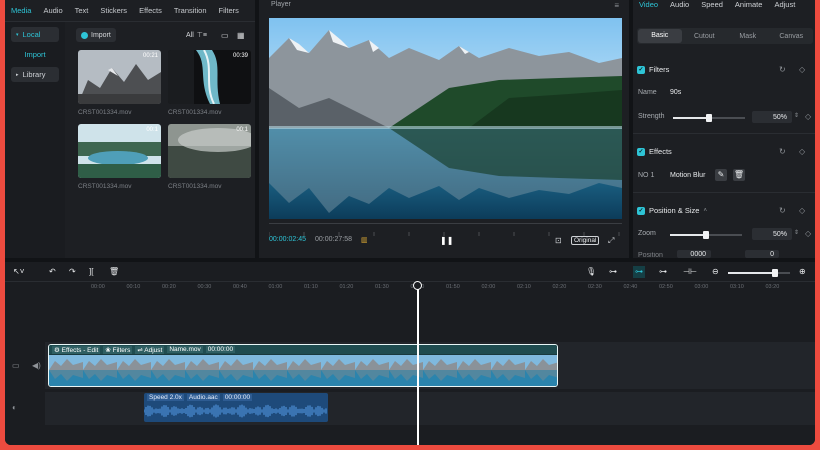  Describe the element at coordinates (150, 349) in the screenshot. I see `adjust-tag: ⇌ Adjust` at that location.